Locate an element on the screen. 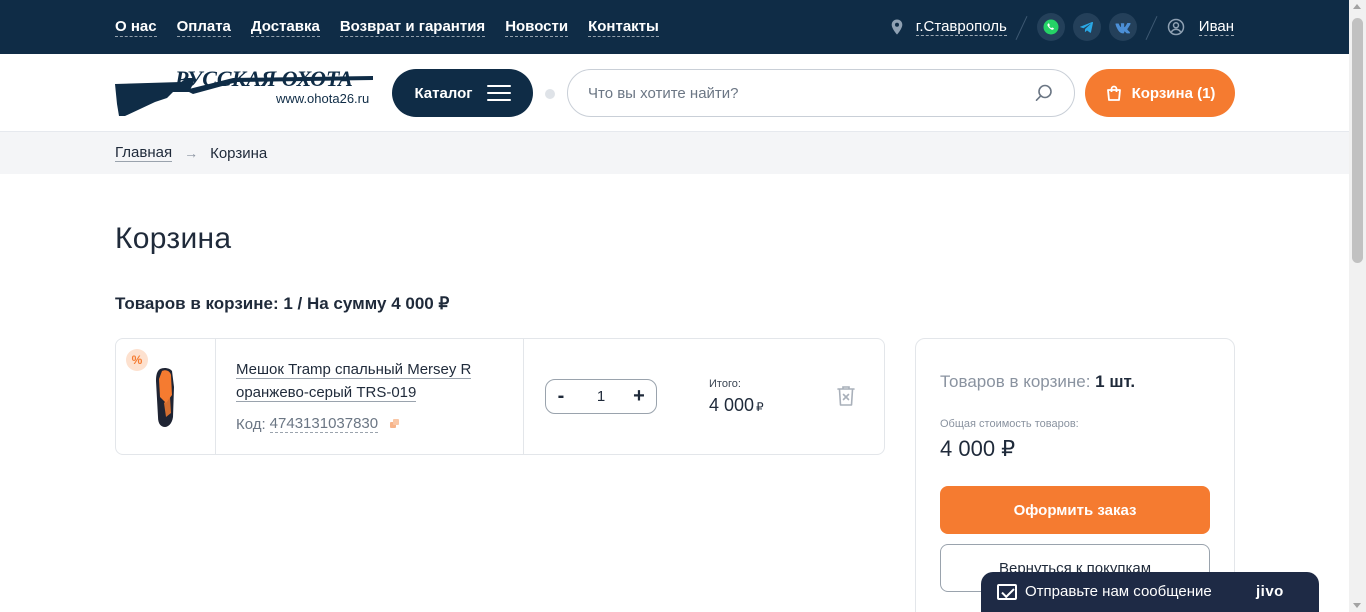  product-code: Код: 4743131037830 is located at coordinates (318, 424).